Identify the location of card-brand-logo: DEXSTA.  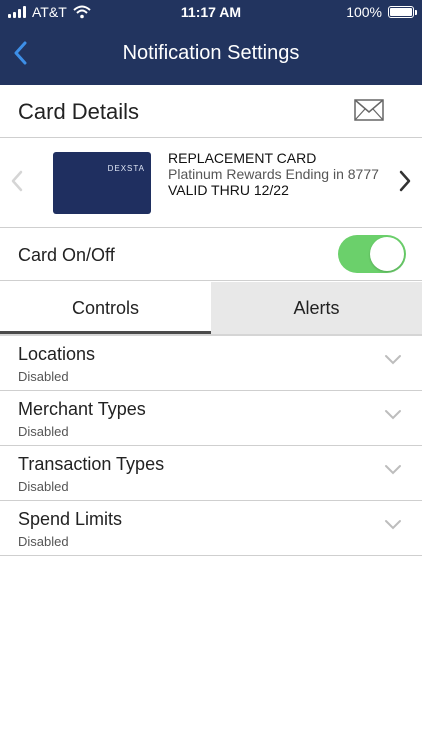
(126, 168).